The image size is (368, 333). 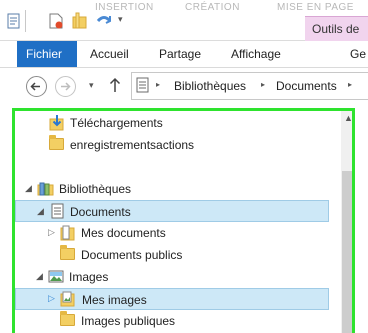 I want to click on tree-item-images-publiques: Images publiques, so click(x=172, y=321).